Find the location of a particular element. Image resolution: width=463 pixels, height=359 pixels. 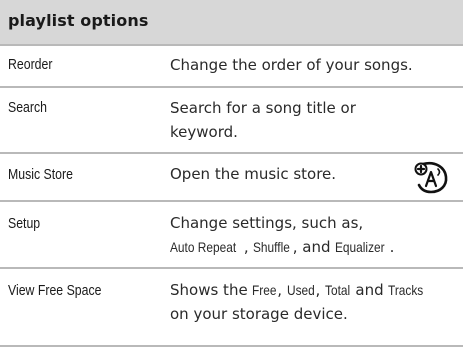

stat-tracks: Tracks is located at coordinates (406, 290).